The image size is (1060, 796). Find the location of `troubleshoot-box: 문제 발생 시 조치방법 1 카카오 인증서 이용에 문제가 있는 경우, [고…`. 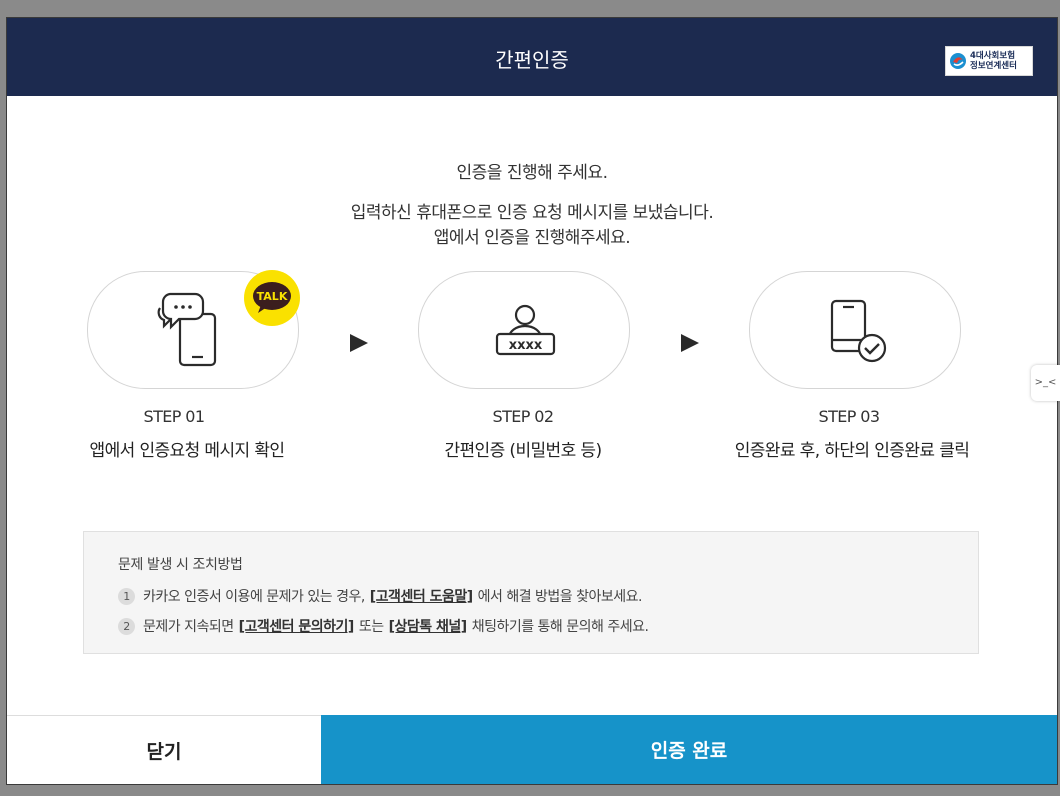

troubleshoot-box: 문제 발생 시 조치방법 1 카카오 인증서 이용에 문제가 있는 경우, [고… is located at coordinates (531, 592).